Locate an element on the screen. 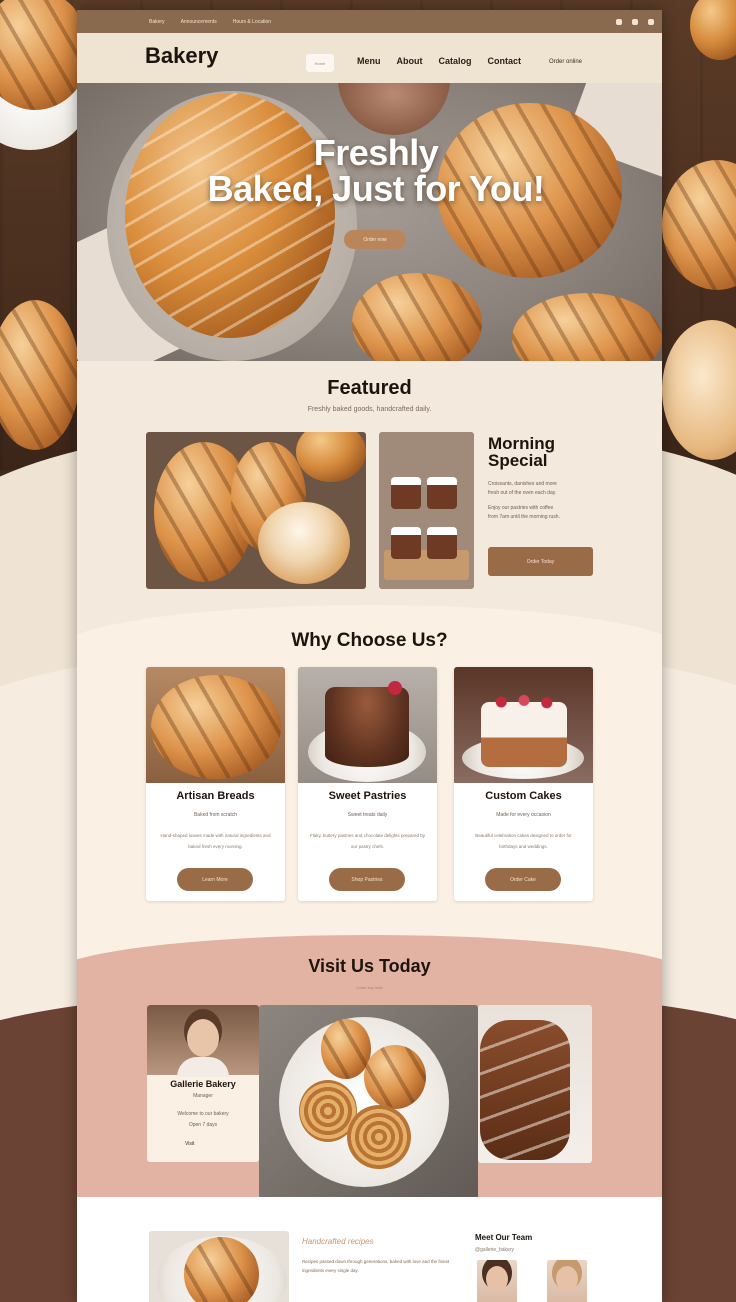 This screenshot has height=1302, width=736. cinnamon-roll-image is located at coordinates (379, 1137).